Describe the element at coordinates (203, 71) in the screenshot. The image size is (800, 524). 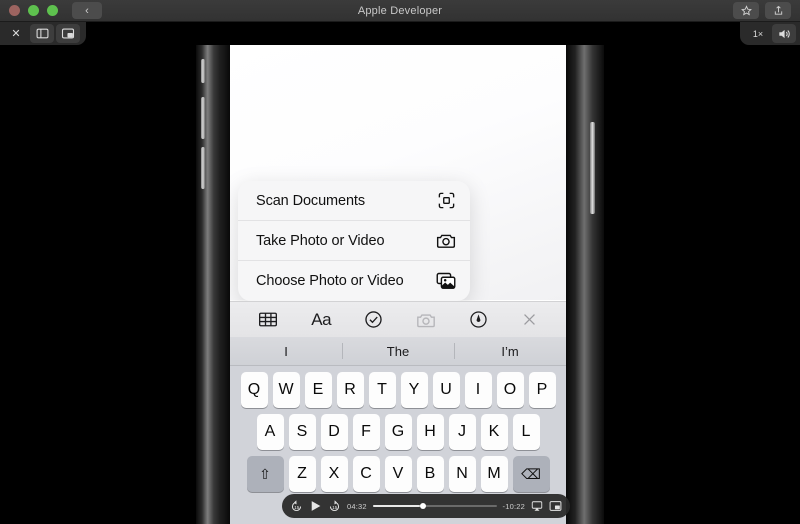
I see `ring-silent-switch` at that location.